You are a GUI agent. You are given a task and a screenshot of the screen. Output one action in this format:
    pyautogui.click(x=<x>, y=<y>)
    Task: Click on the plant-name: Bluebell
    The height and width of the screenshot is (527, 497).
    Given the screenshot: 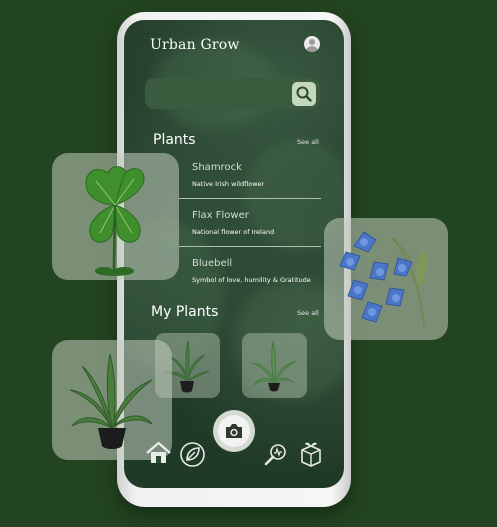 What is the action you would take?
    pyautogui.click(x=212, y=263)
    